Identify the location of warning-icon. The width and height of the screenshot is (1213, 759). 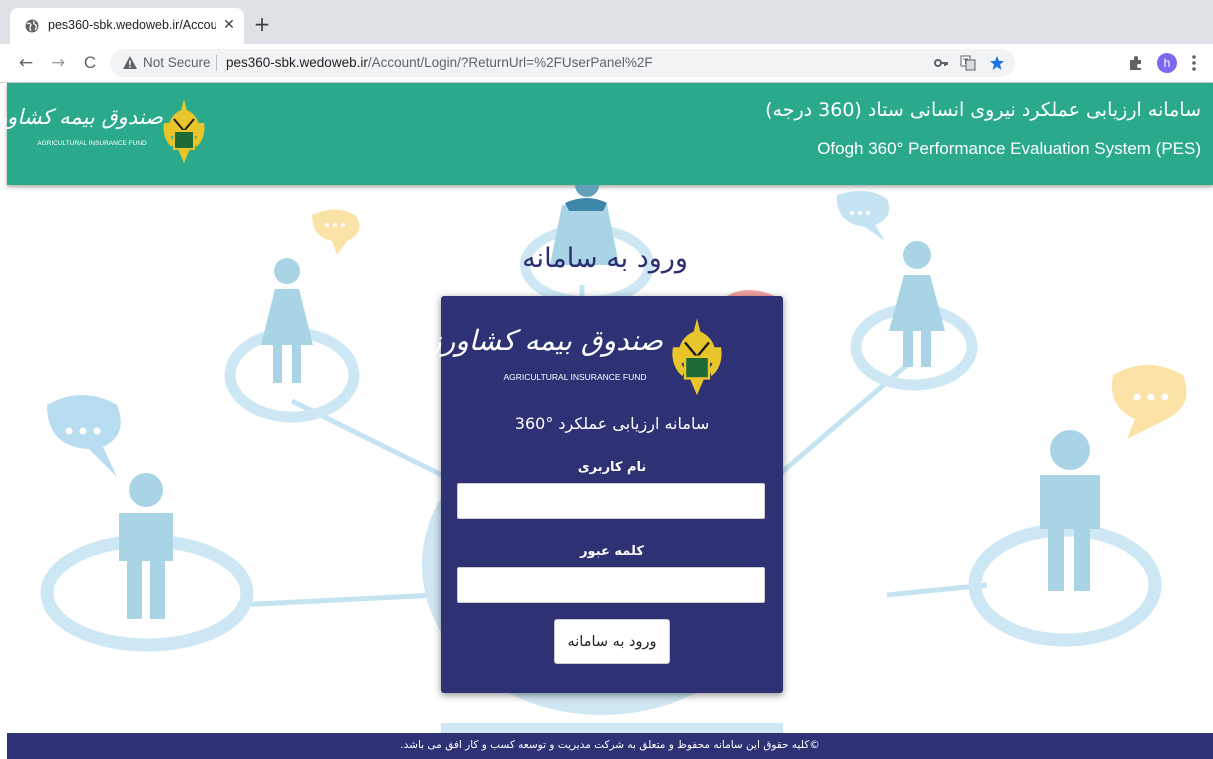
(130, 62).